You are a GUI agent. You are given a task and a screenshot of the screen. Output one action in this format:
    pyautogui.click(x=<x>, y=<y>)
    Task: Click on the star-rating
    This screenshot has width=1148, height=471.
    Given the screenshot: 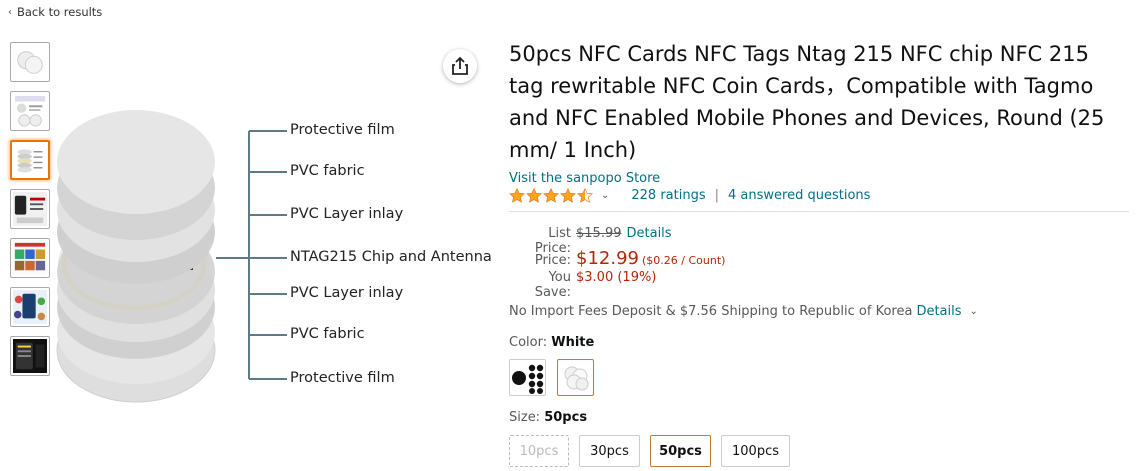 What is the action you would take?
    pyautogui.click(x=551, y=195)
    